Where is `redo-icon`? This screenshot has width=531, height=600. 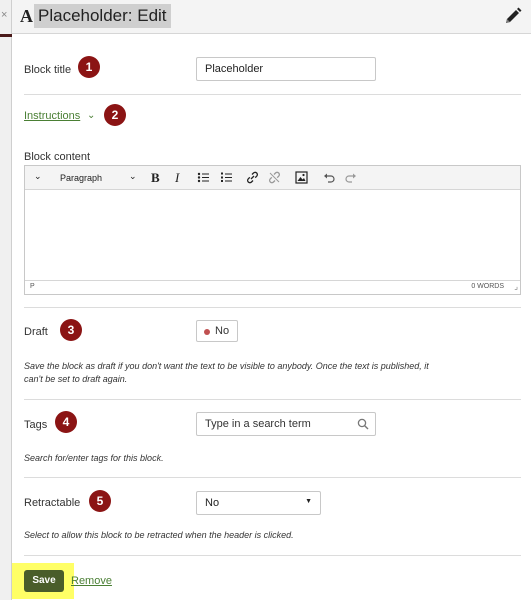
redo-icon is located at coordinates (351, 177).